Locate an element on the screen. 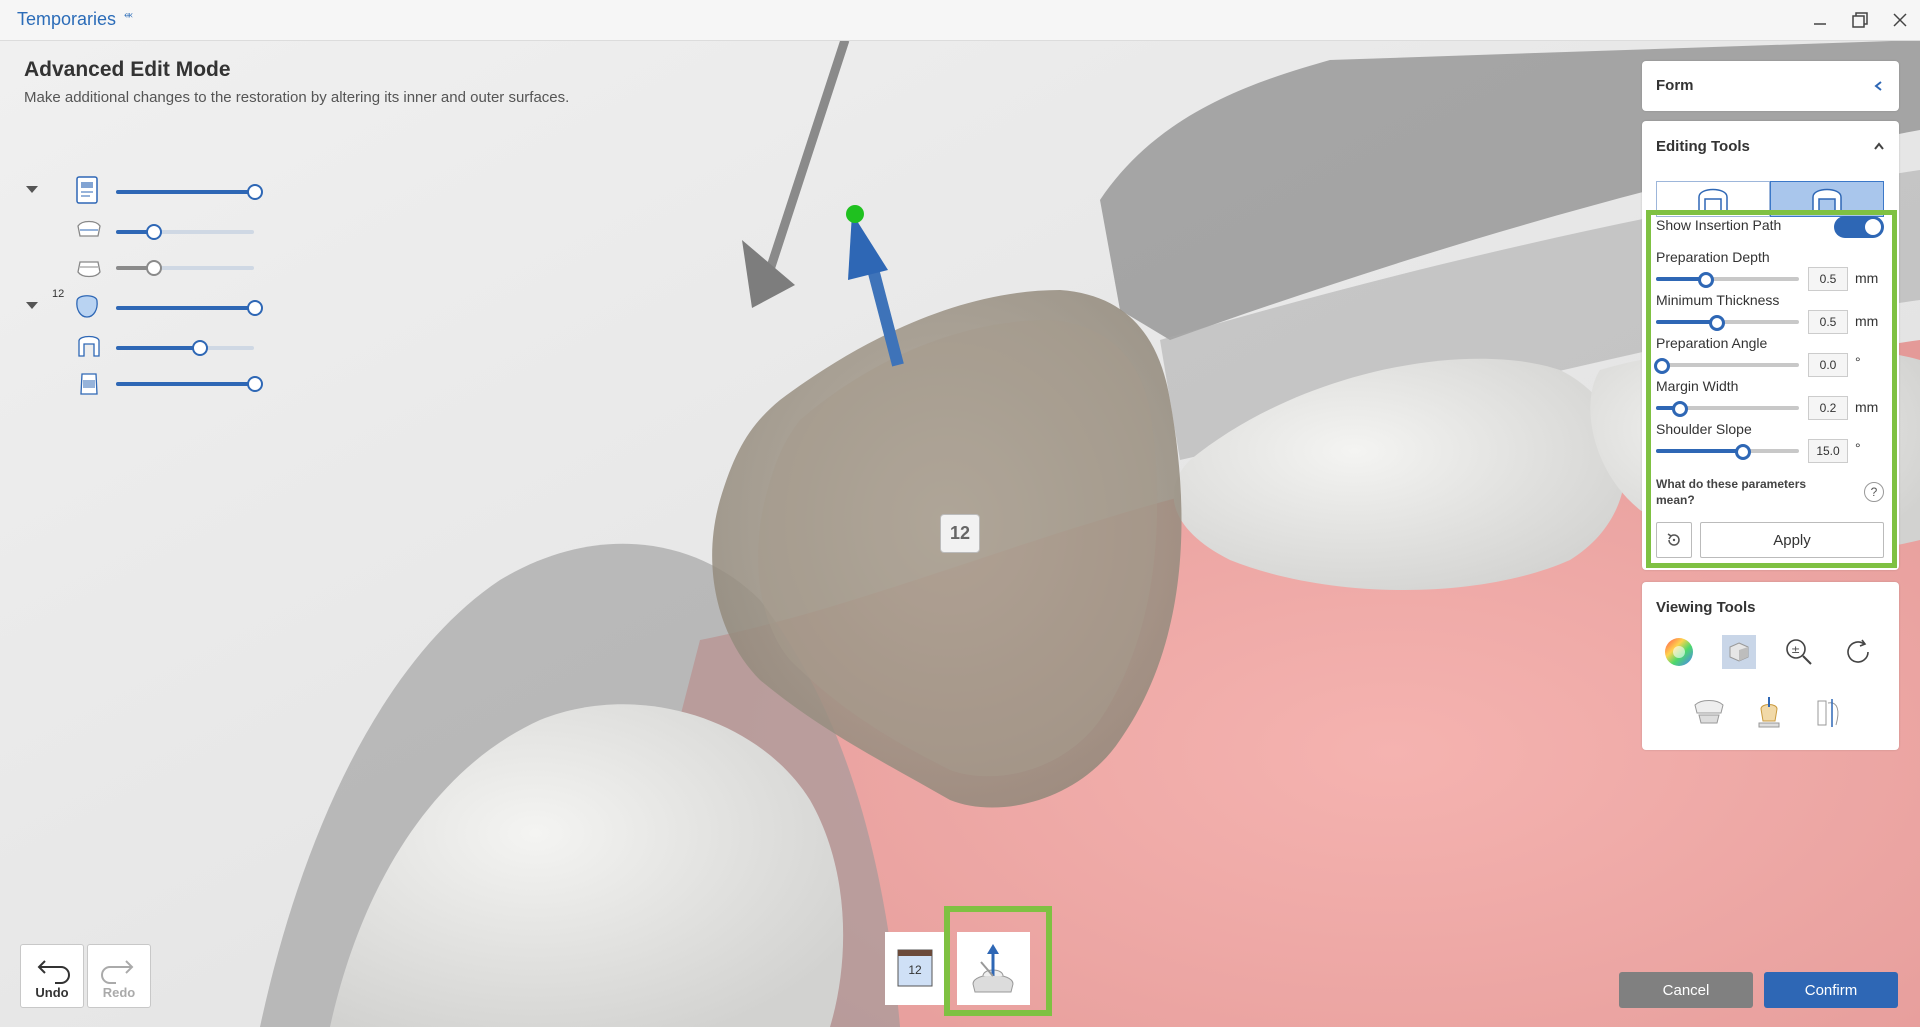 This screenshot has width=1920, height=1027. outer-surface-tool-button is located at coordinates (1713, 199).